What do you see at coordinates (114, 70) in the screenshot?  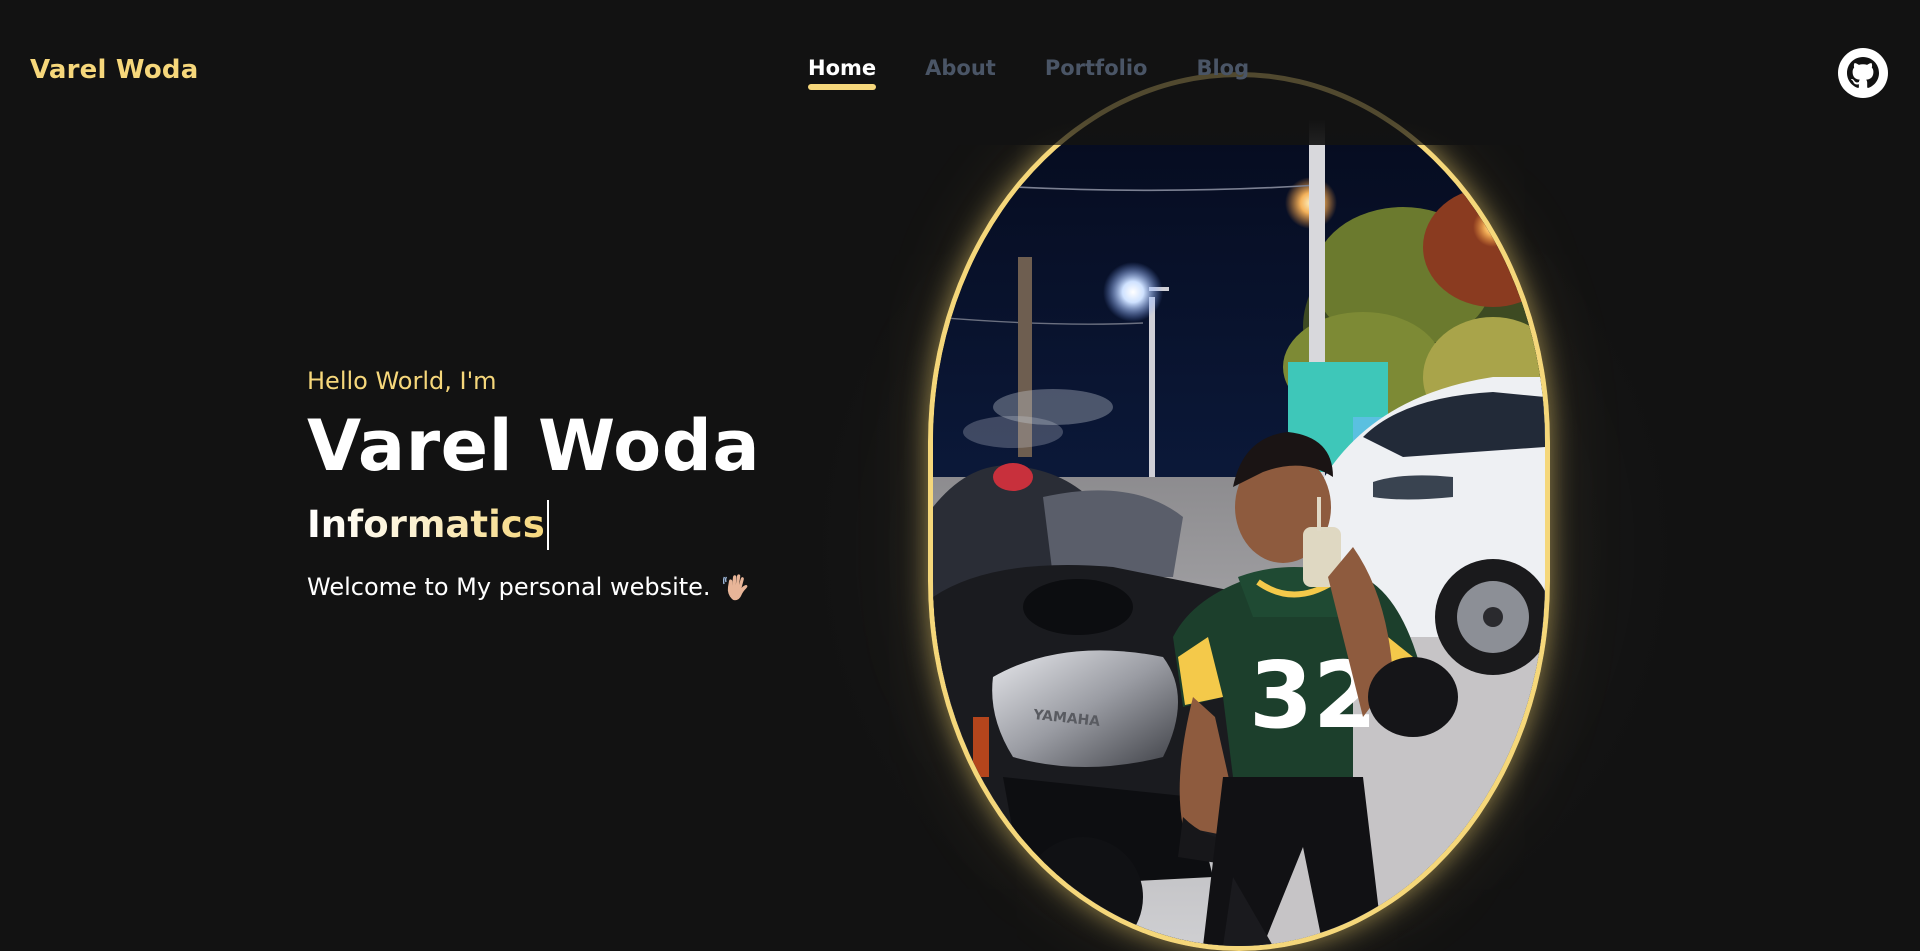 I see `site-logo: Varel Woda` at bounding box center [114, 70].